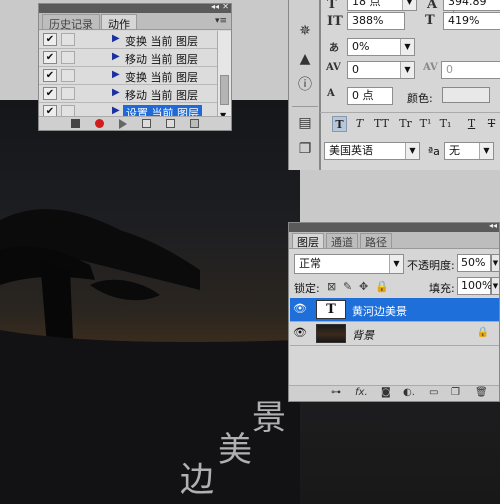 This screenshot has height=504, width=500. What do you see at coordinates (376, 21) in the screenshot?
I see `vertical-scale-field: 388%` at bounding box center [376, 21].